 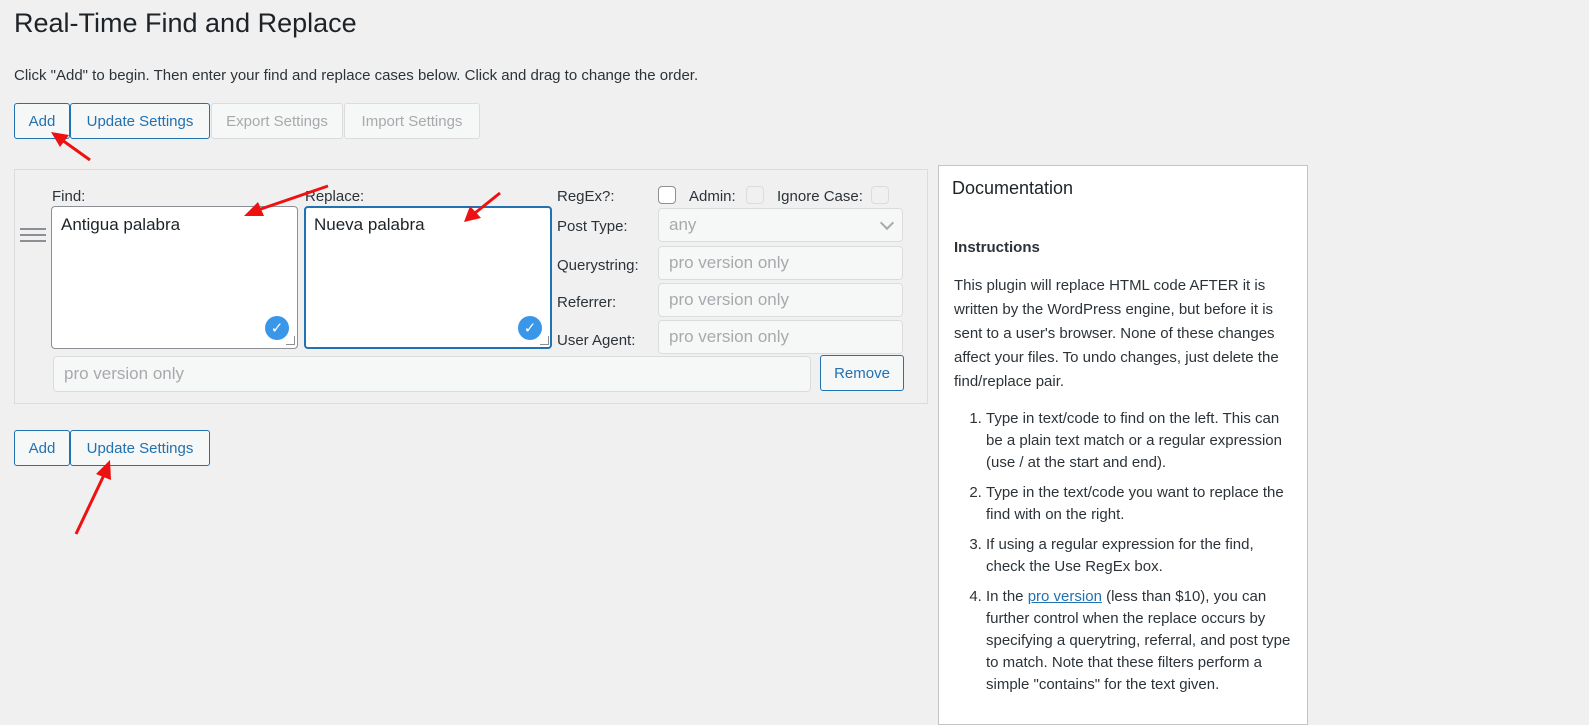 What do you see at coordinates (428, 277) in the screenshot?
I see `replace-textarea: Nueva palabra` at bounding box center [428, 277].